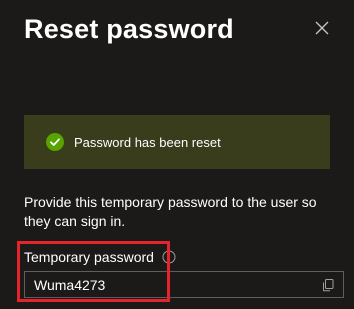 This screenshot has height=309, width=354. I want to click on close-icon, so click(322, 28).